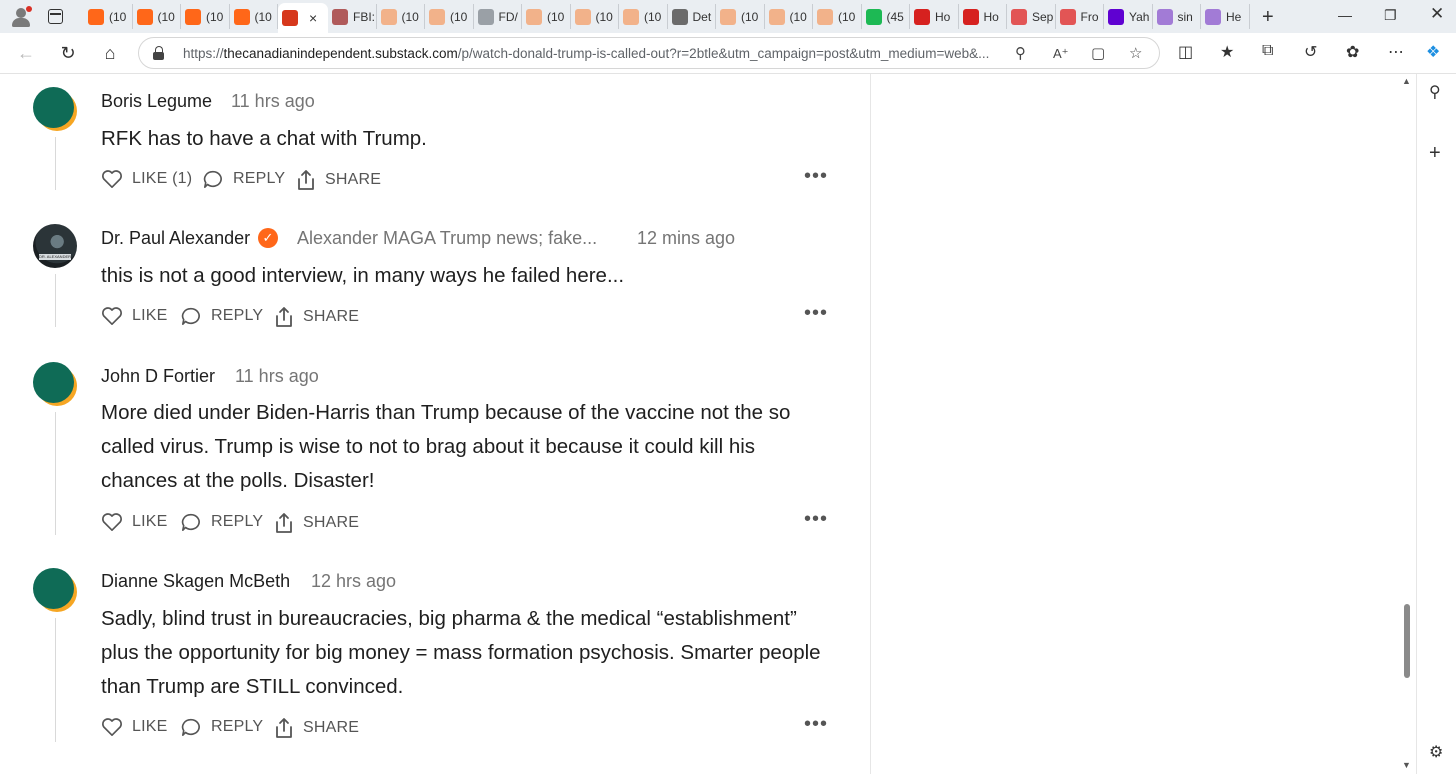 This screenshot has height=774, width=1456. What do you see at coordinates (1227, 52) in the screenshot?
I see `favorites-icon: ★` at bounding box center [1227, 52].